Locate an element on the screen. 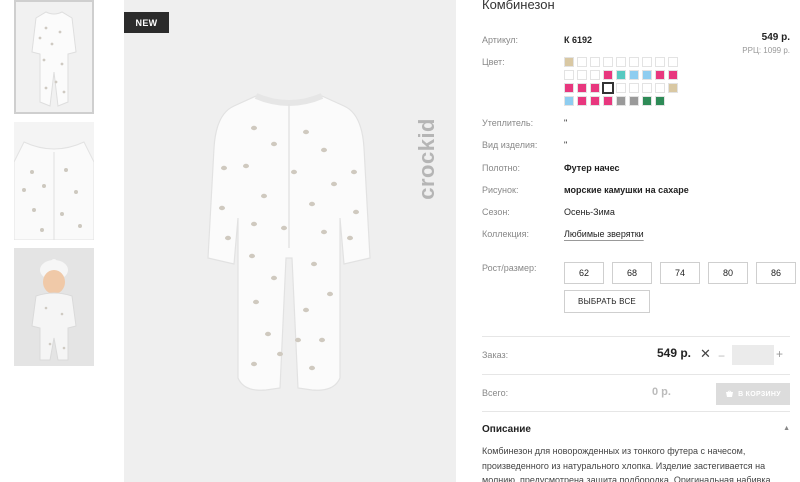  rrp-price: РРЦ: 1099 р. is located at coordinates (766, 50).